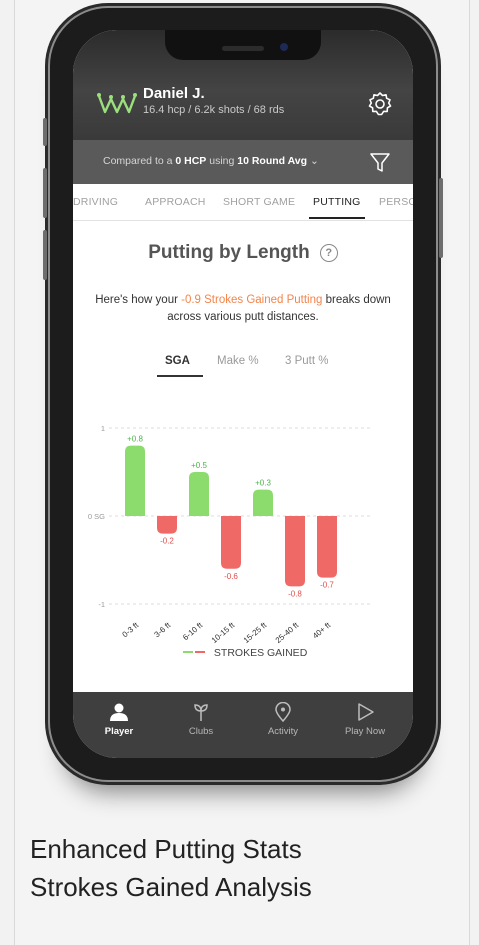  I want to click on data-label: -0.8, so click(295, 593).